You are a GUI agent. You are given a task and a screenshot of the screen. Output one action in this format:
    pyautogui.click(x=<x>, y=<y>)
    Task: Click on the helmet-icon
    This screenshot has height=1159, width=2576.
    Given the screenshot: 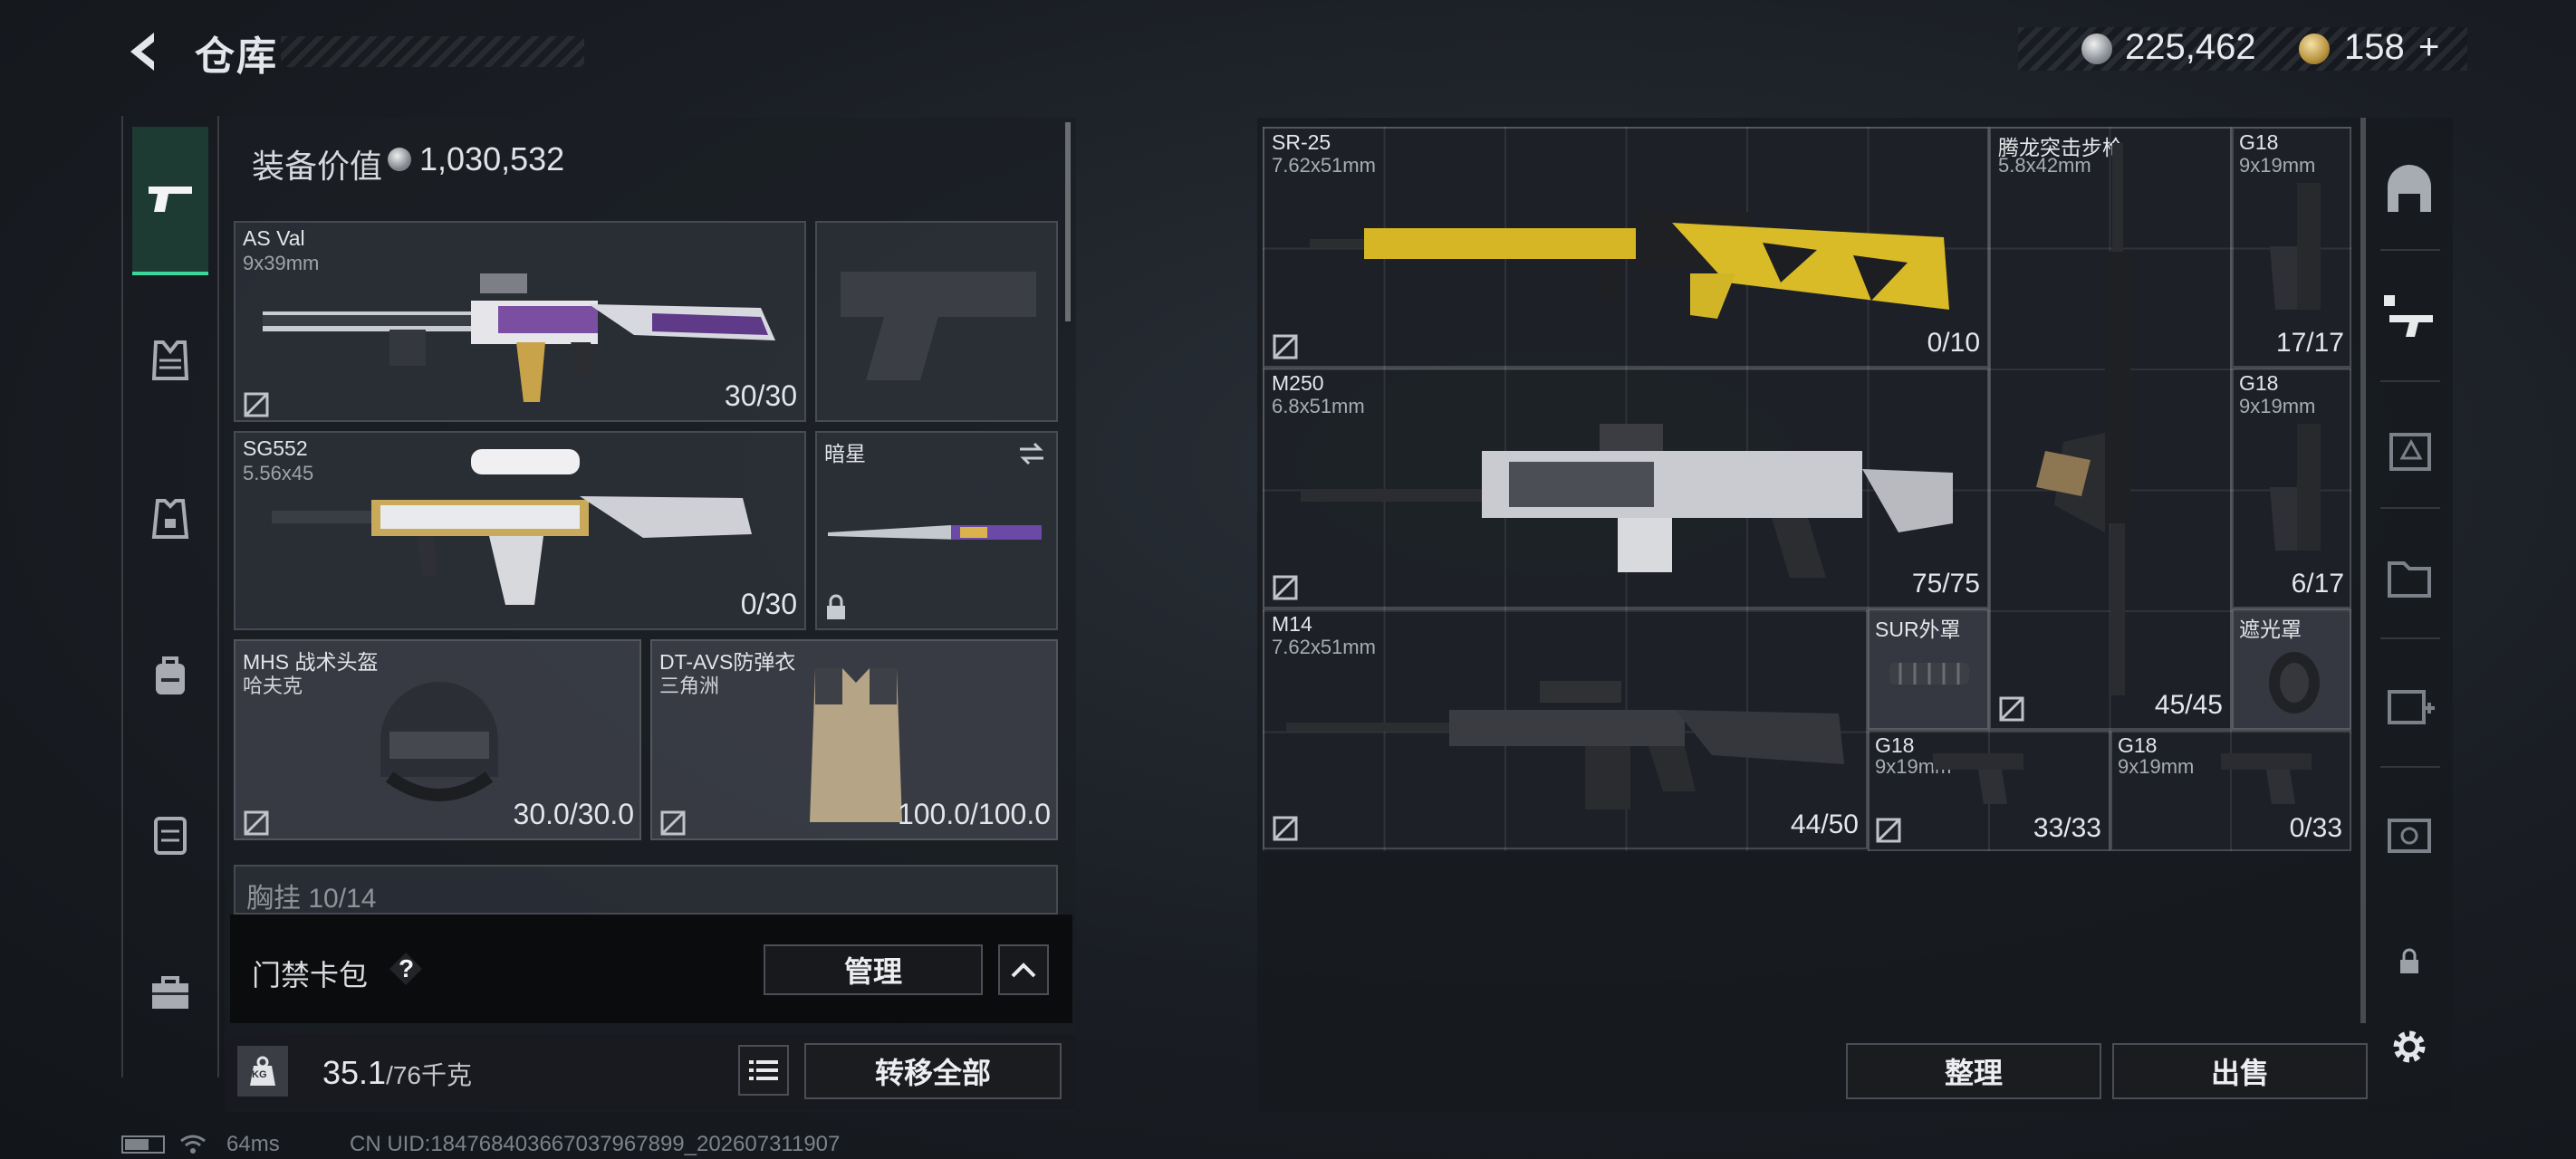 What is the action you would take?
    pyautogui.click(x=439, y=741)
    